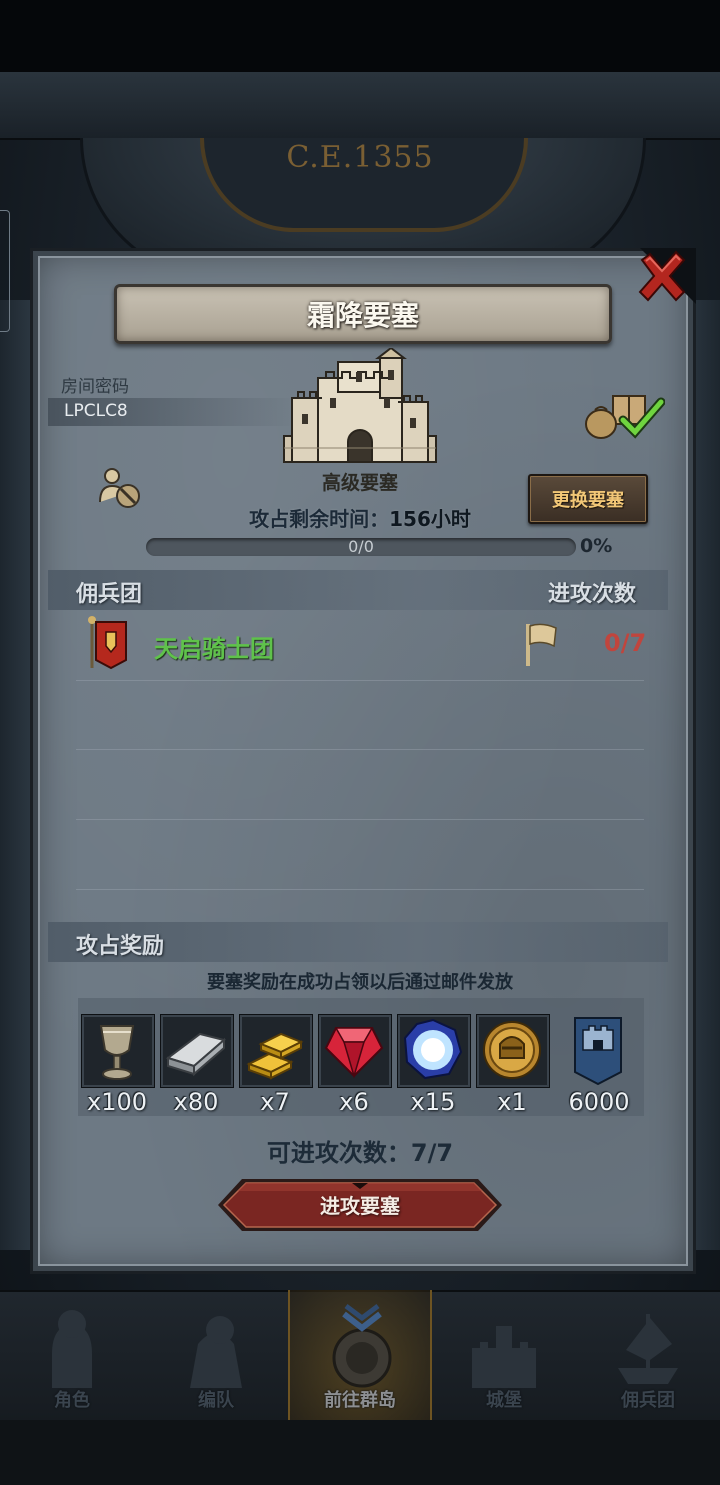 The width and height of the screenshot is (720, 1485). I want to click on rewards-section-title: 攻占奖励, so click(120, 946).